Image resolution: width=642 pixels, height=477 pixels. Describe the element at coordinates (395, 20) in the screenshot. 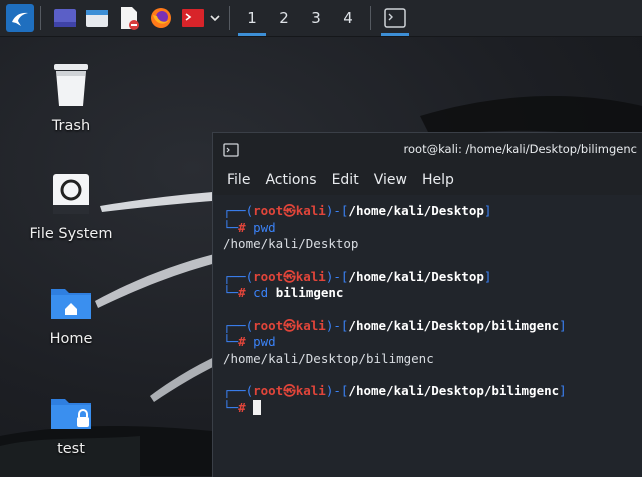

I see `terminal-window-icon` at that location.